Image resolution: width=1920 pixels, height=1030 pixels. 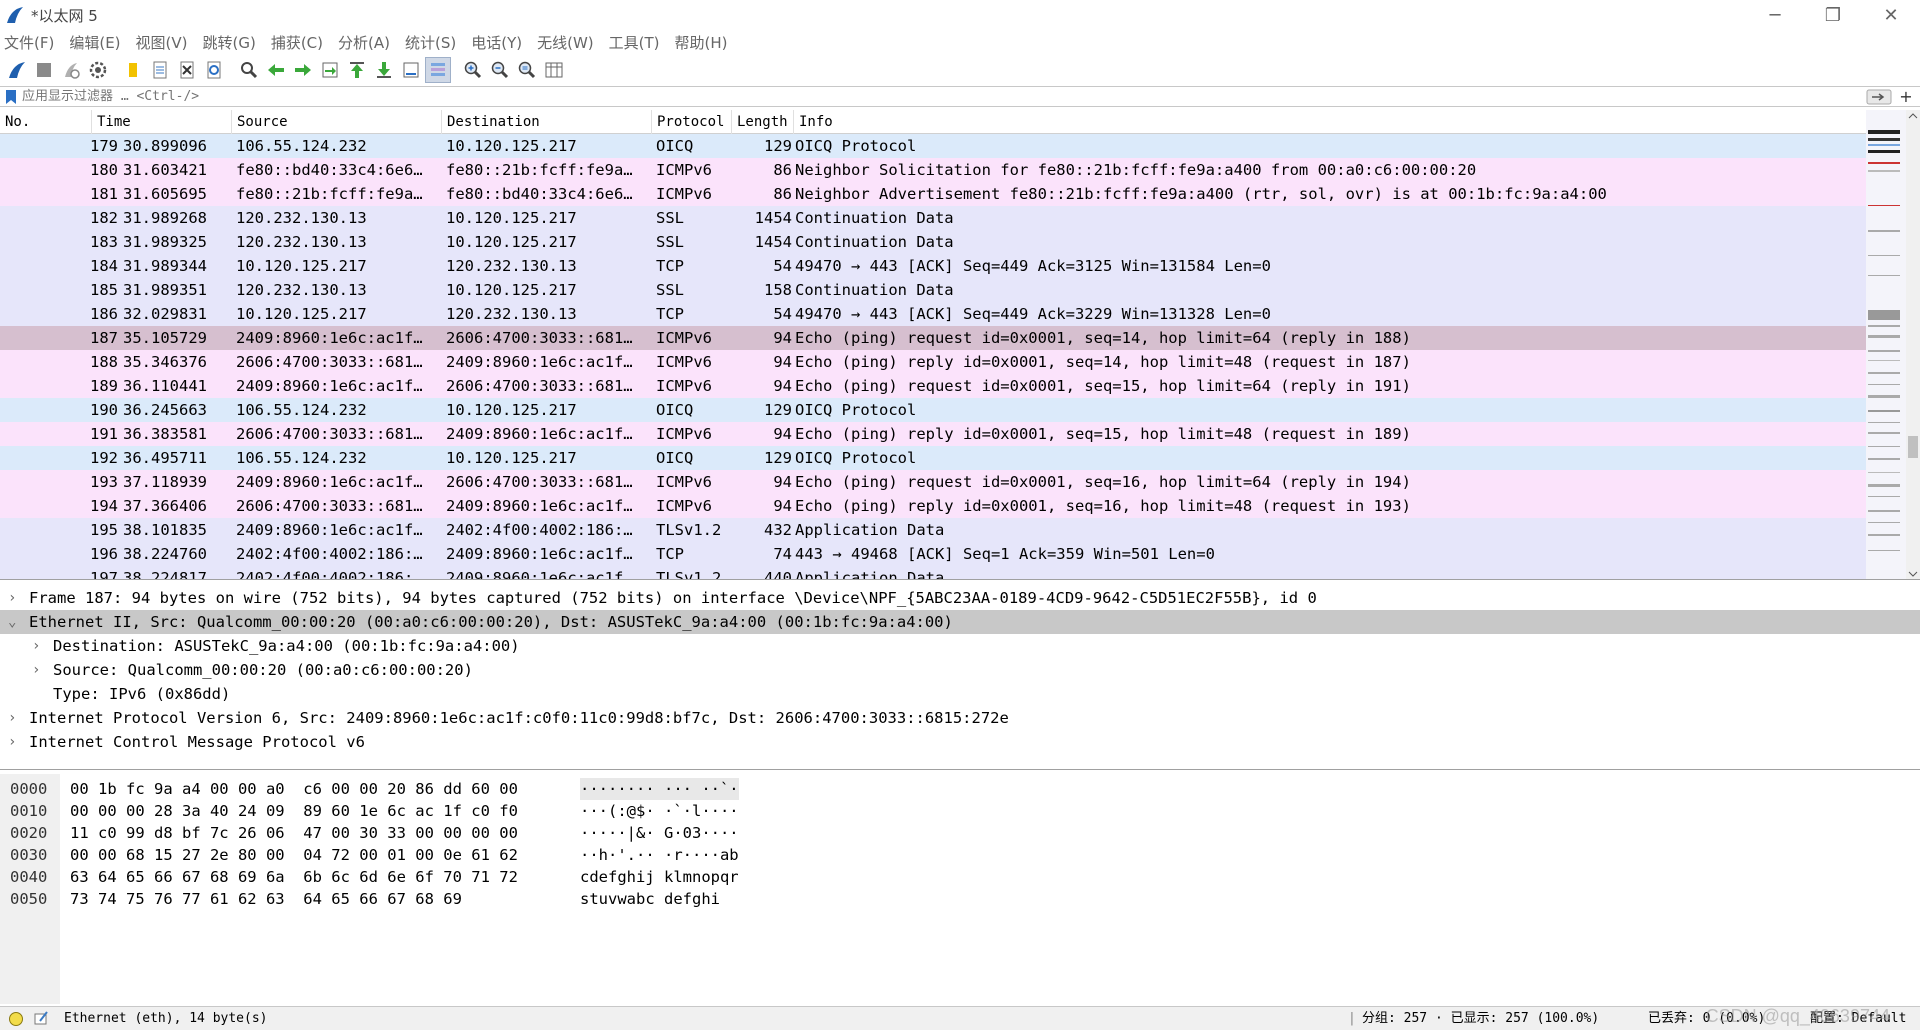 What do you see at coordinates (1886, 345) in the screenshot?
I see `packet-minimap` at bounding box center [1886, 345].